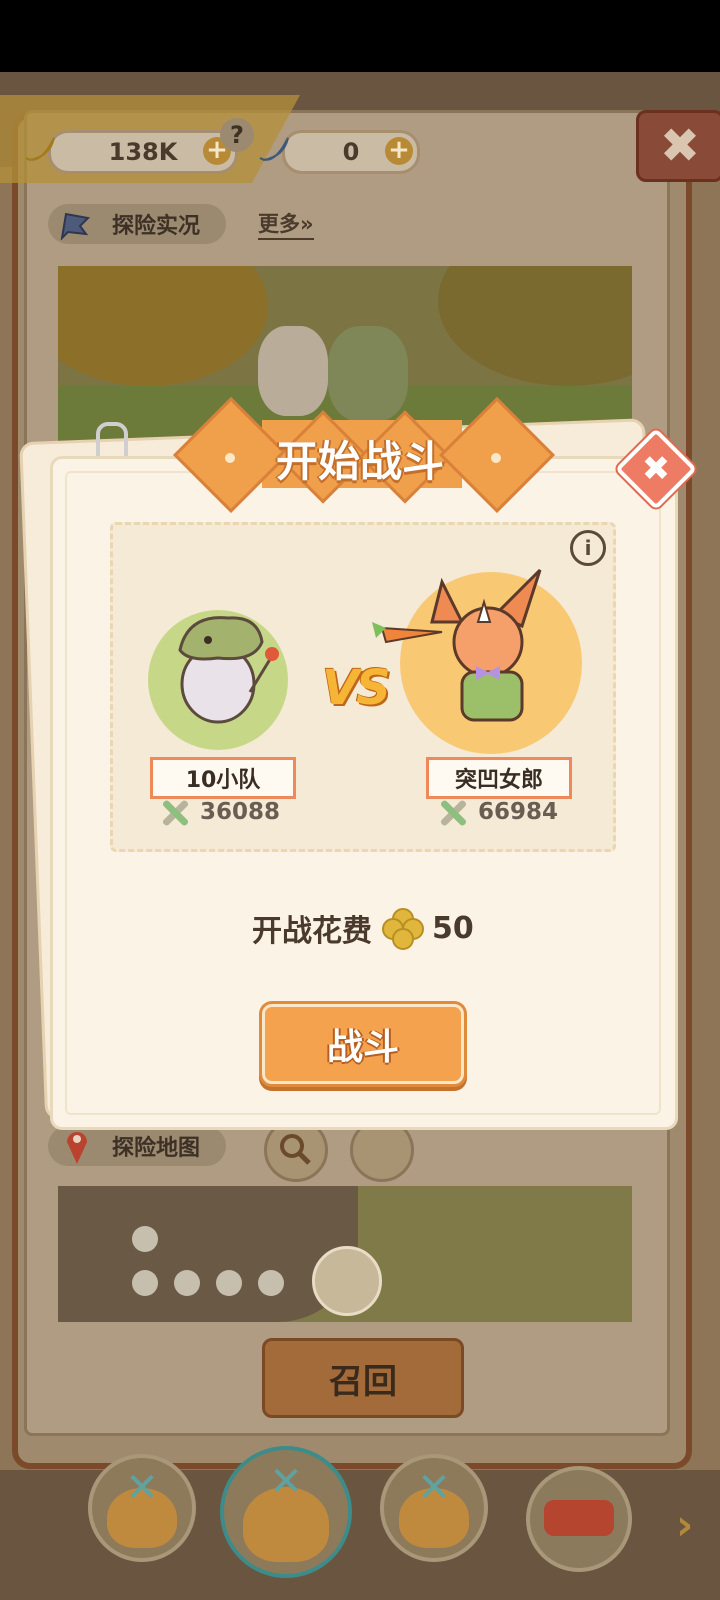  What do you see at coordinates (286, 1512) in the screenshot?
I see `team-avatar-2: ✕` at bounding box center [286, 1512].